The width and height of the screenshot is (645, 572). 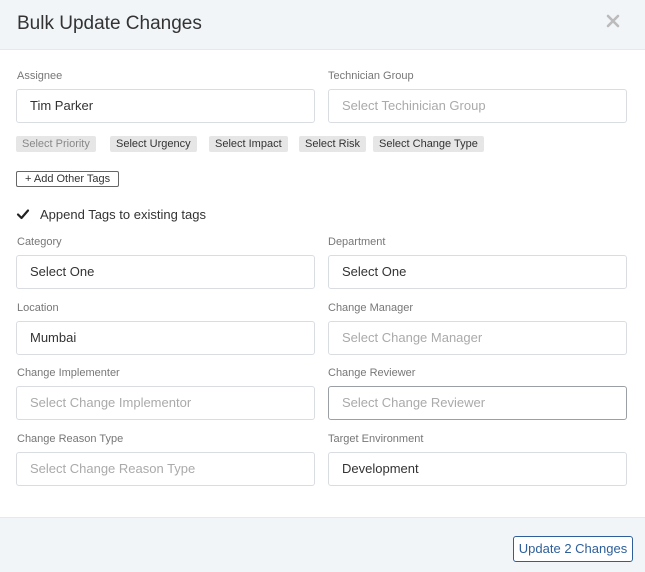 I want to click on technician-group-field: Select Techinician Group, so click(x=477, y=106).